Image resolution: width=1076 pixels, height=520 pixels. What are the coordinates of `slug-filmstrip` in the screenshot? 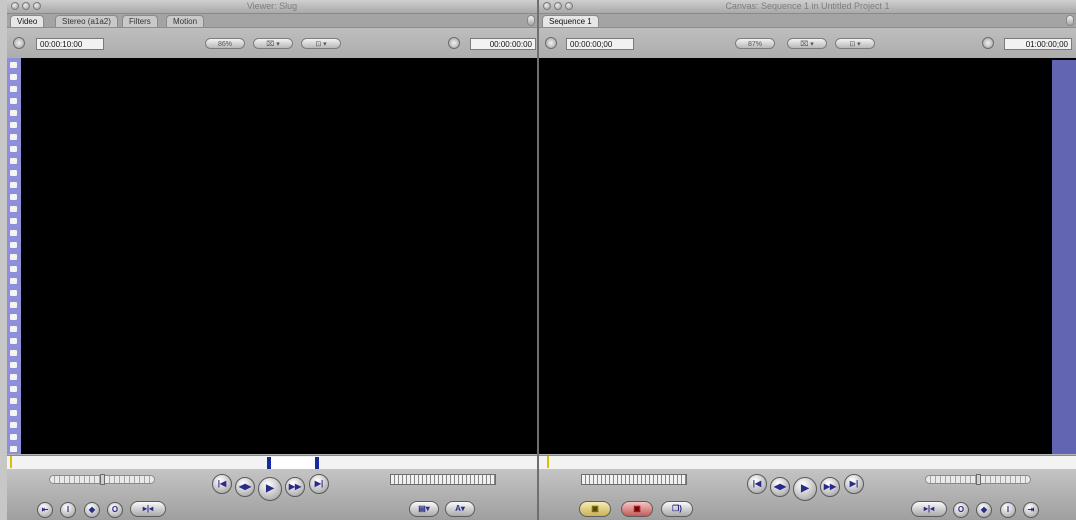 It's located at (14, 256).